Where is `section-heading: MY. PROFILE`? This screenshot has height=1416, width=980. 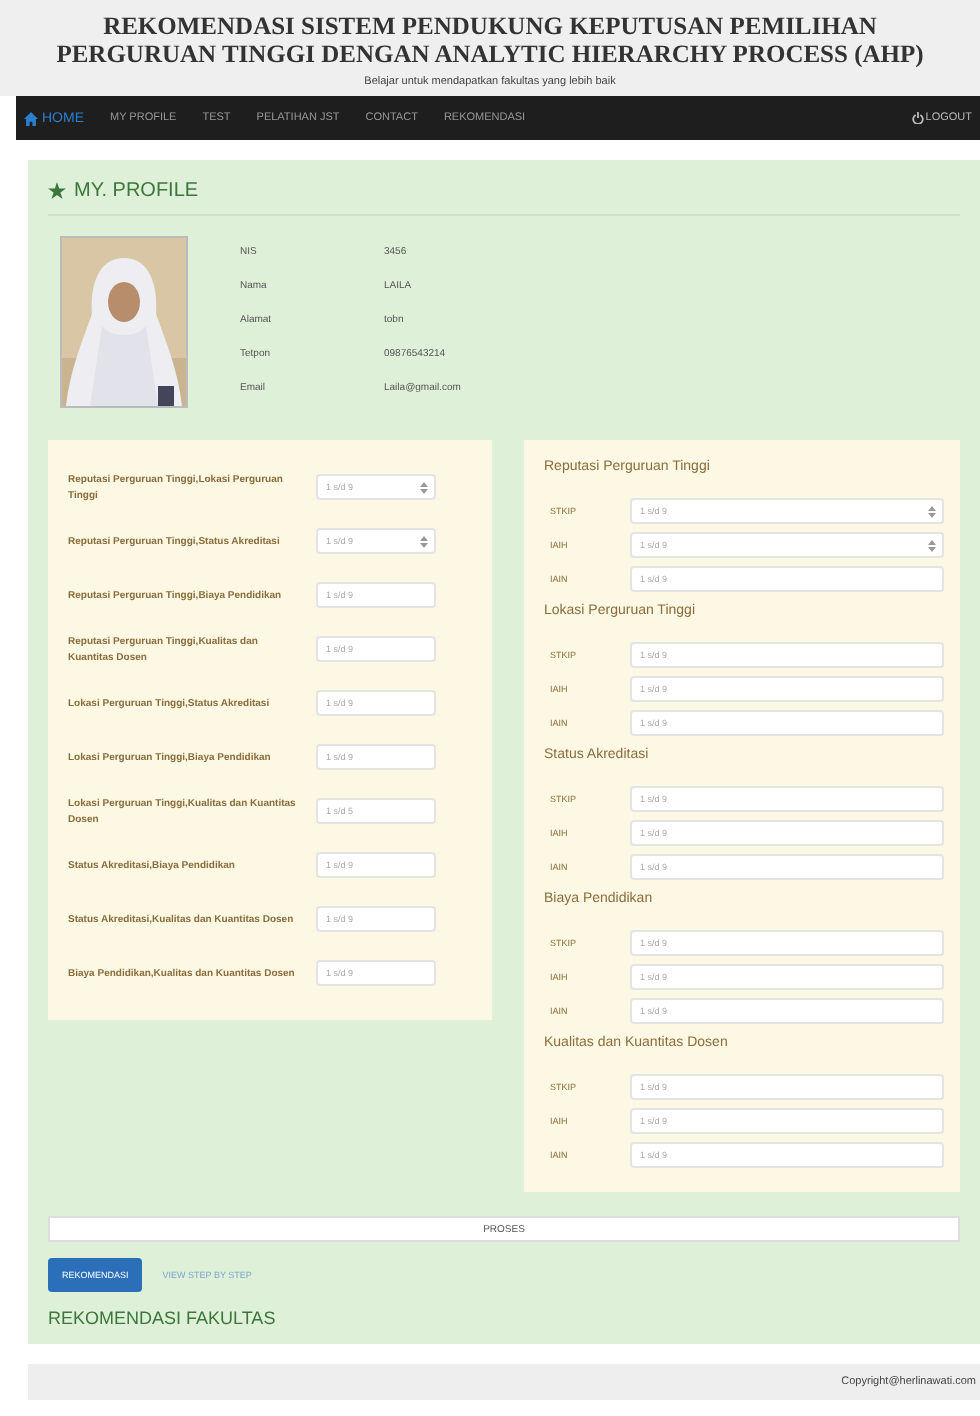
section-heading: MY. PROFILE is located at coordinates (136, 191).